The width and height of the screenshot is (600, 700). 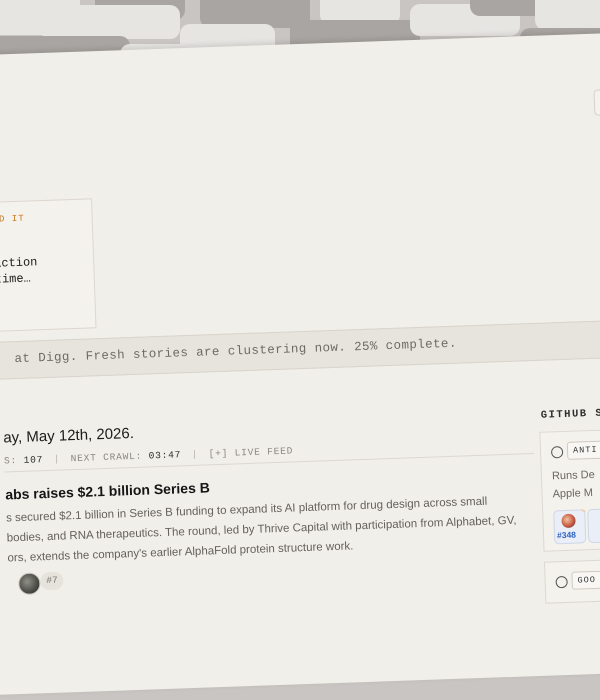 I want to click on repo-description-line: Runs De, so click(x=573, y=475).